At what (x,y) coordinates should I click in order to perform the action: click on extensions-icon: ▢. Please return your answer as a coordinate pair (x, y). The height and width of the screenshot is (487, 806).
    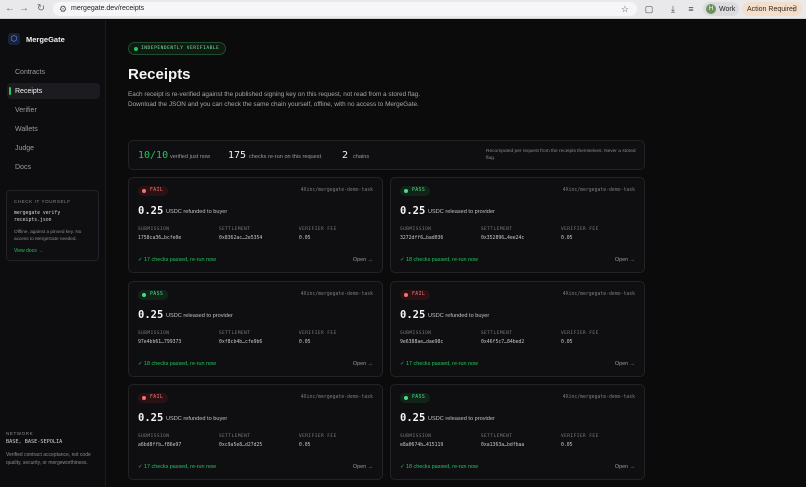
    Looking at the image, I should click on (649, 9).